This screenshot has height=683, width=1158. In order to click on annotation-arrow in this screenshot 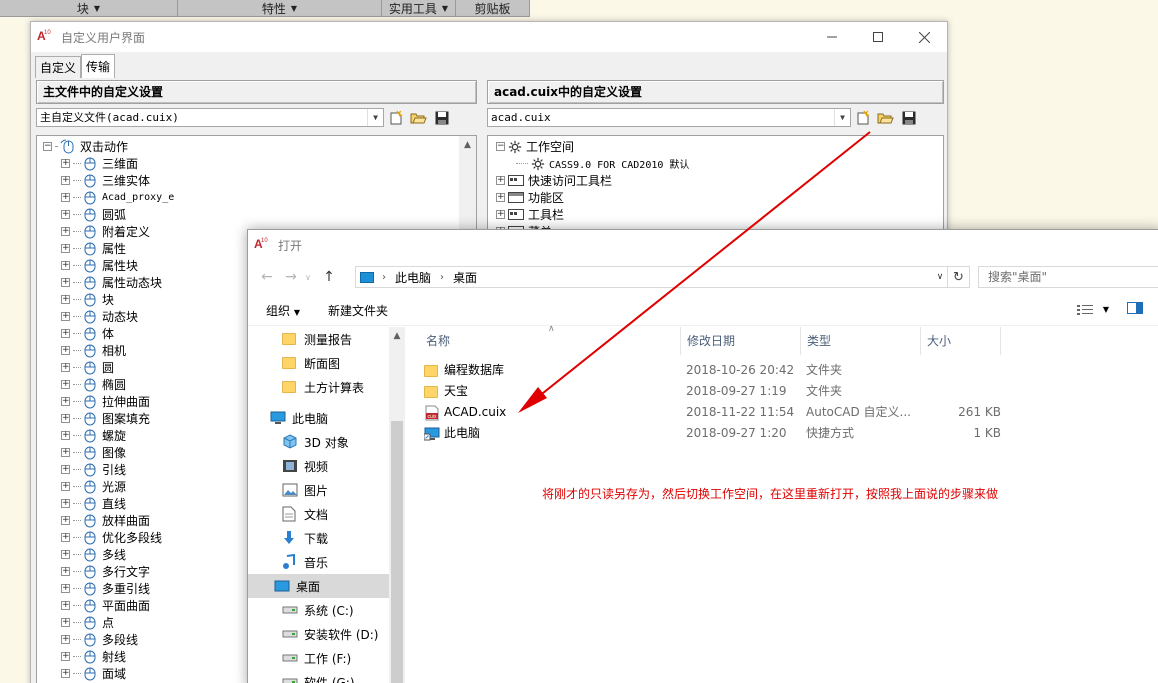, I will do `click(694, 272)`.